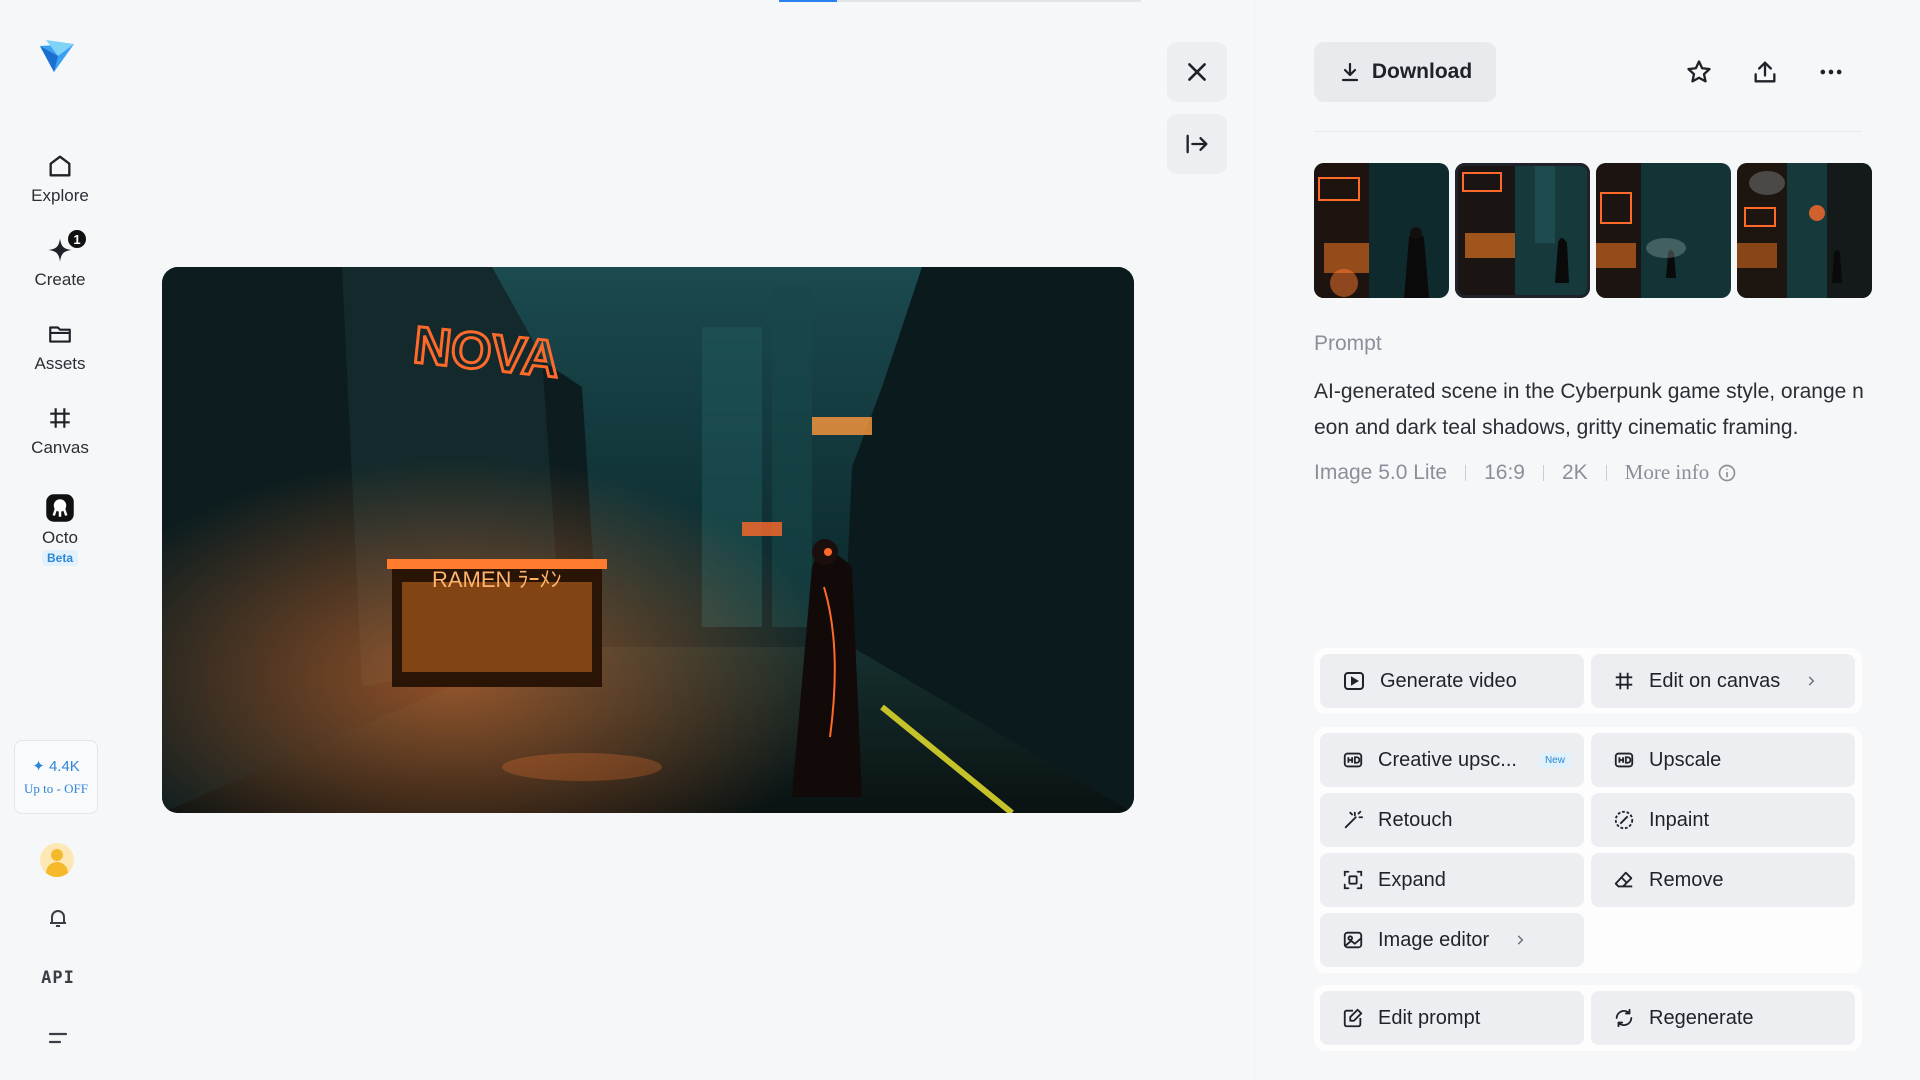  I want to click on more-options-button, so click(1831, 72).